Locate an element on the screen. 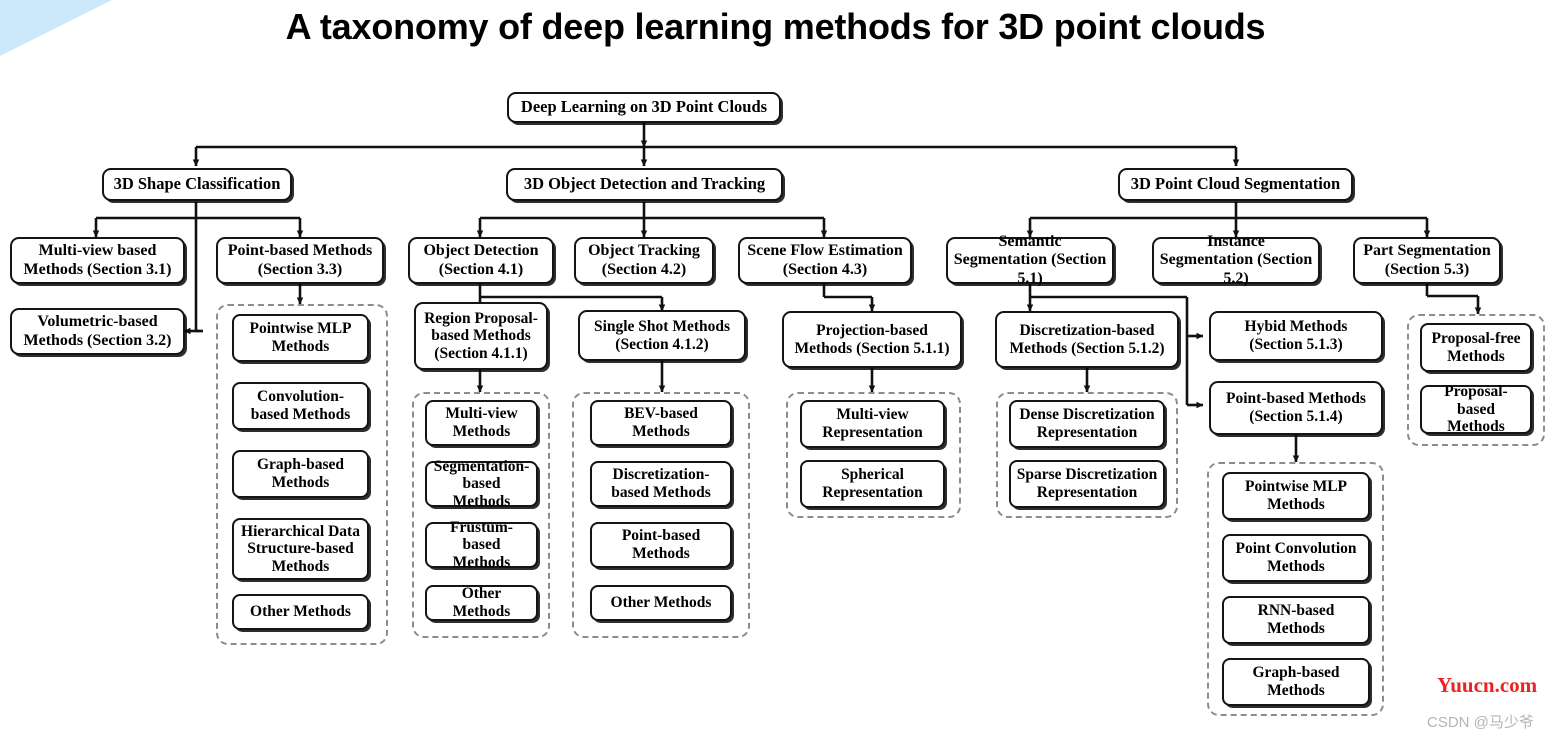 This screenshot has height=739, width=1551. leaf-label: Discretization-based Methods is located at coordinates (661, 483).